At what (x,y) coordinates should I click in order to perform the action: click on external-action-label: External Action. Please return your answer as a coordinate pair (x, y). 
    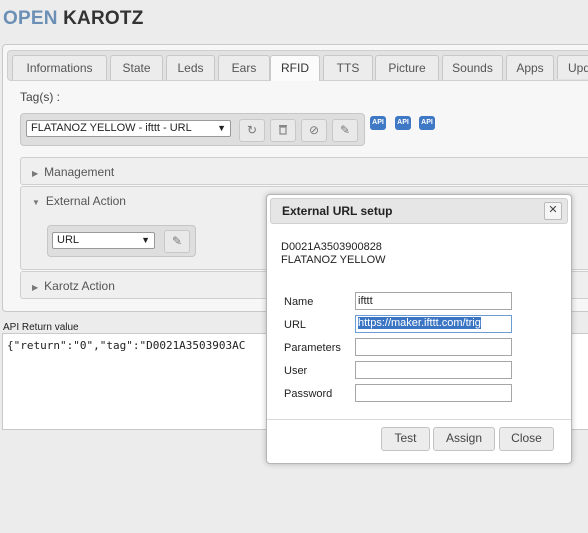
    Looking at the image, I should click on (85, 201).